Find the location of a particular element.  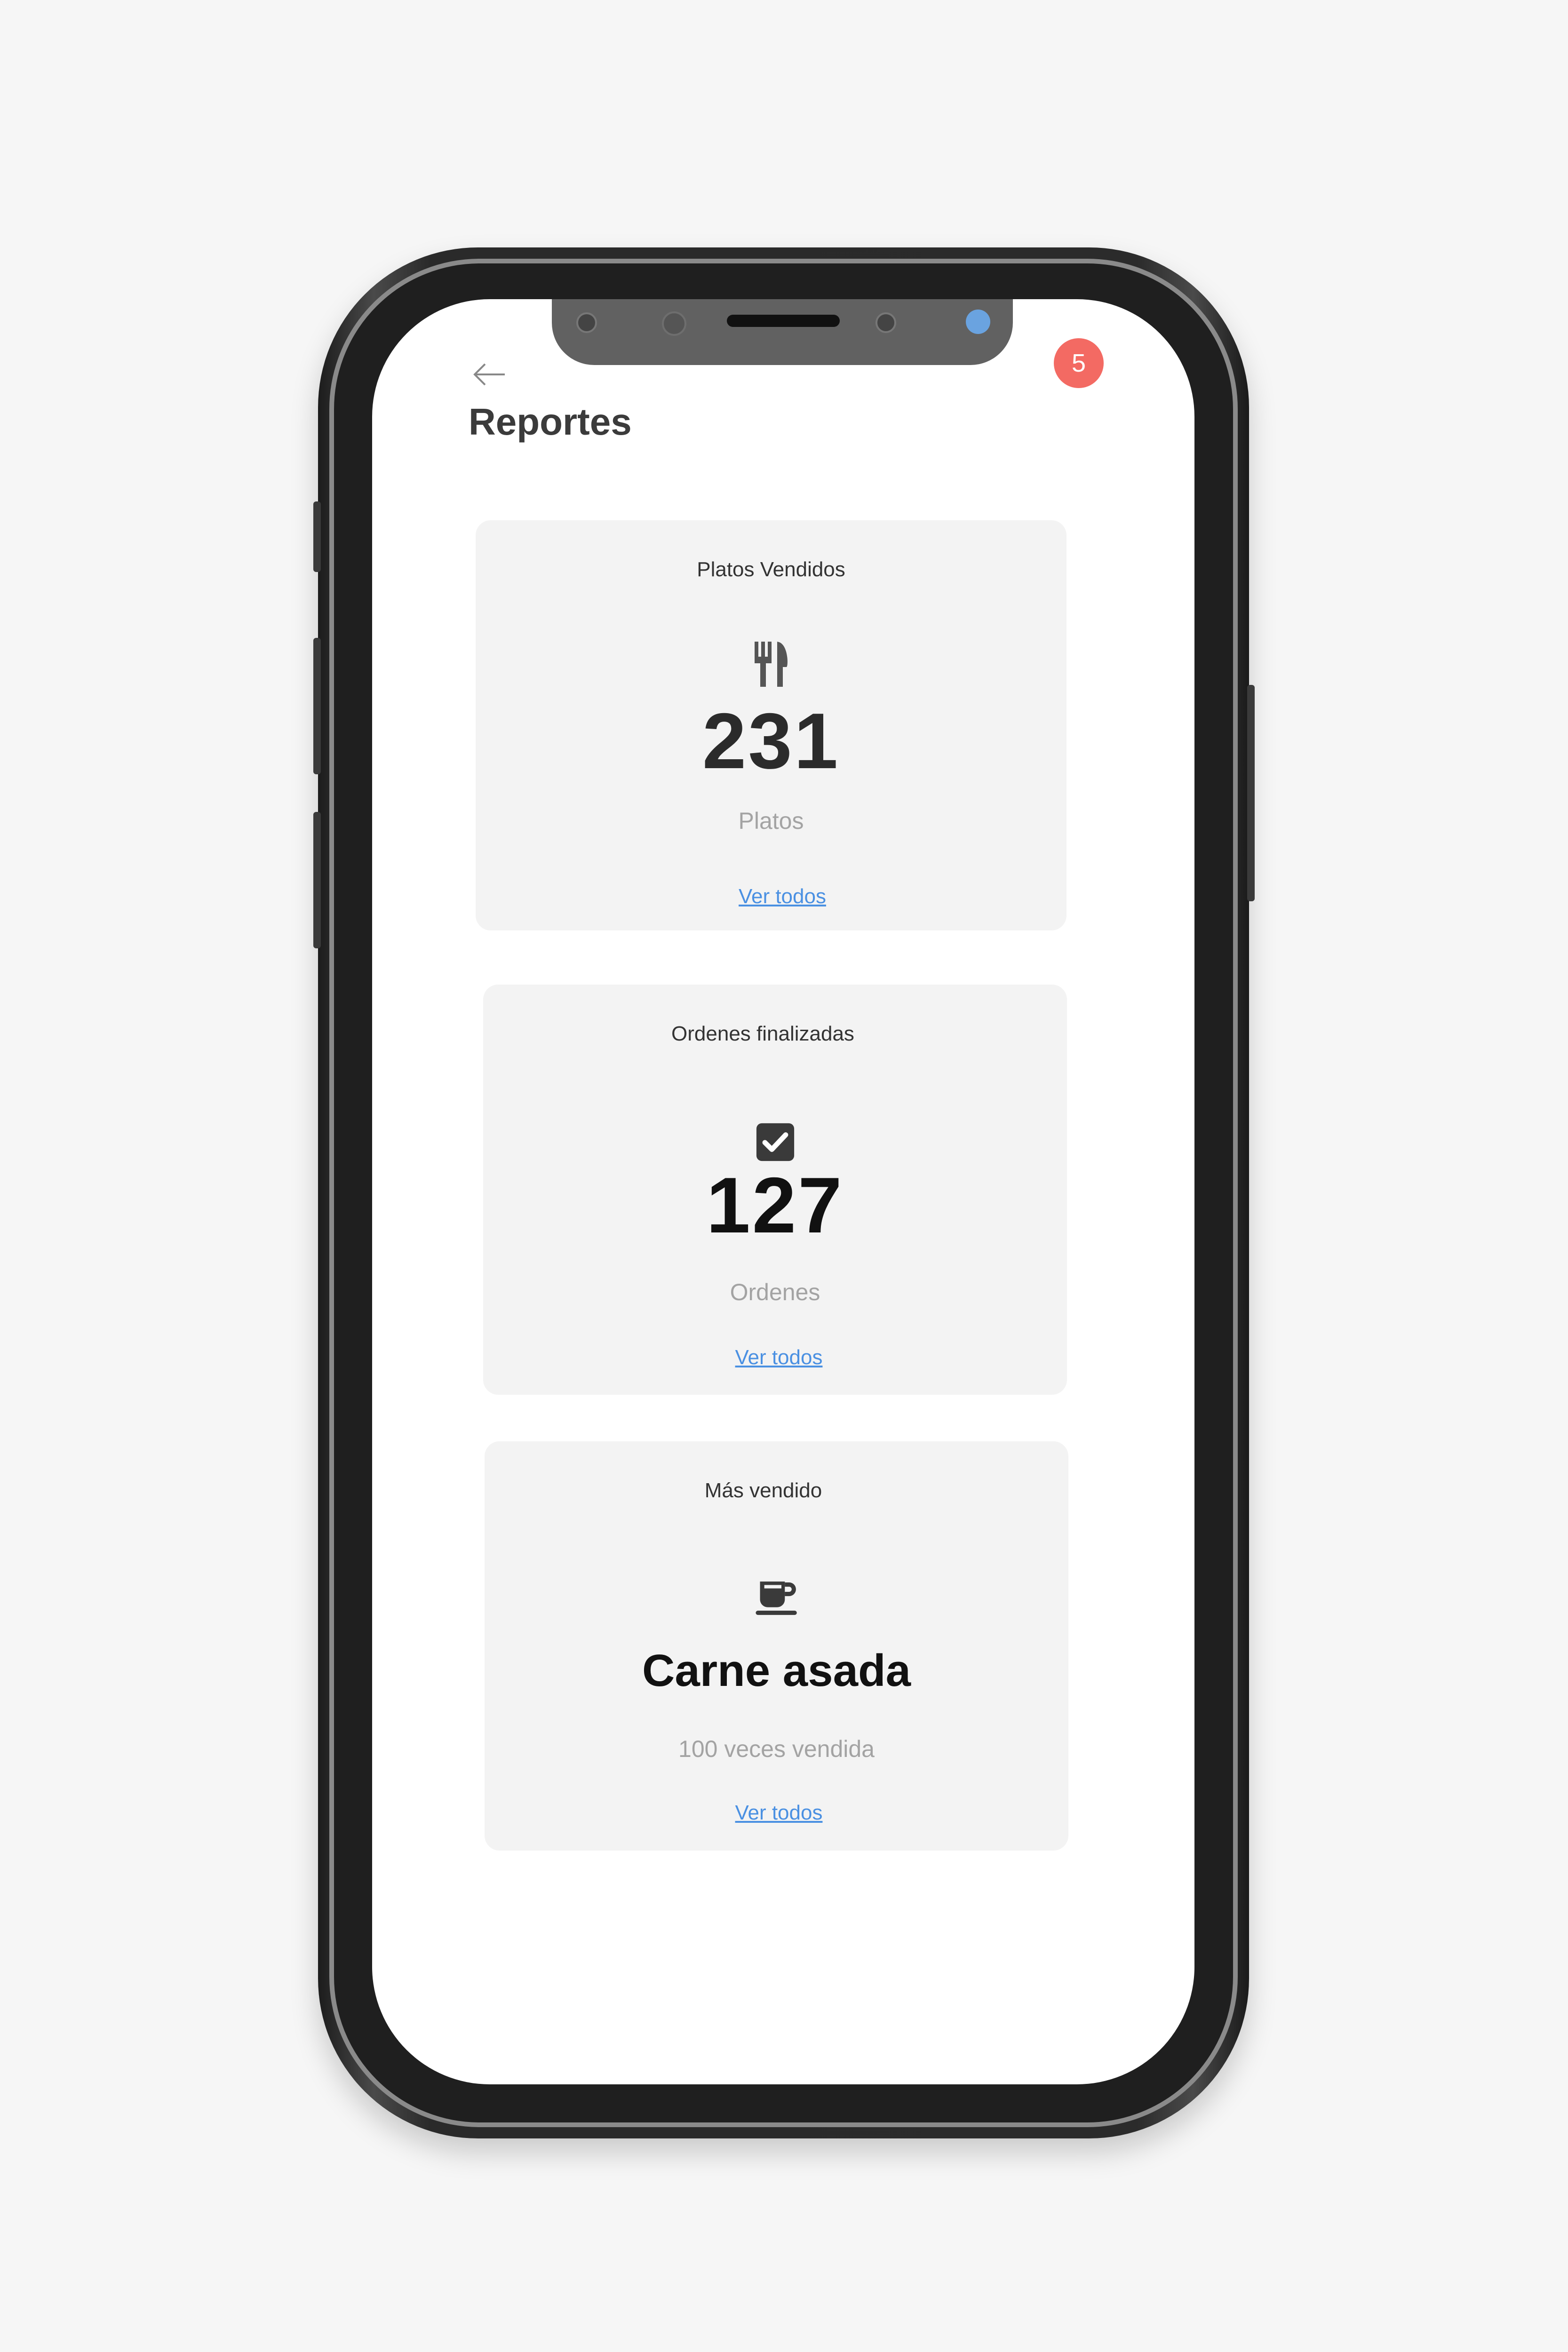

card-unit: Ordenes is located at coordinates (775, 1292).